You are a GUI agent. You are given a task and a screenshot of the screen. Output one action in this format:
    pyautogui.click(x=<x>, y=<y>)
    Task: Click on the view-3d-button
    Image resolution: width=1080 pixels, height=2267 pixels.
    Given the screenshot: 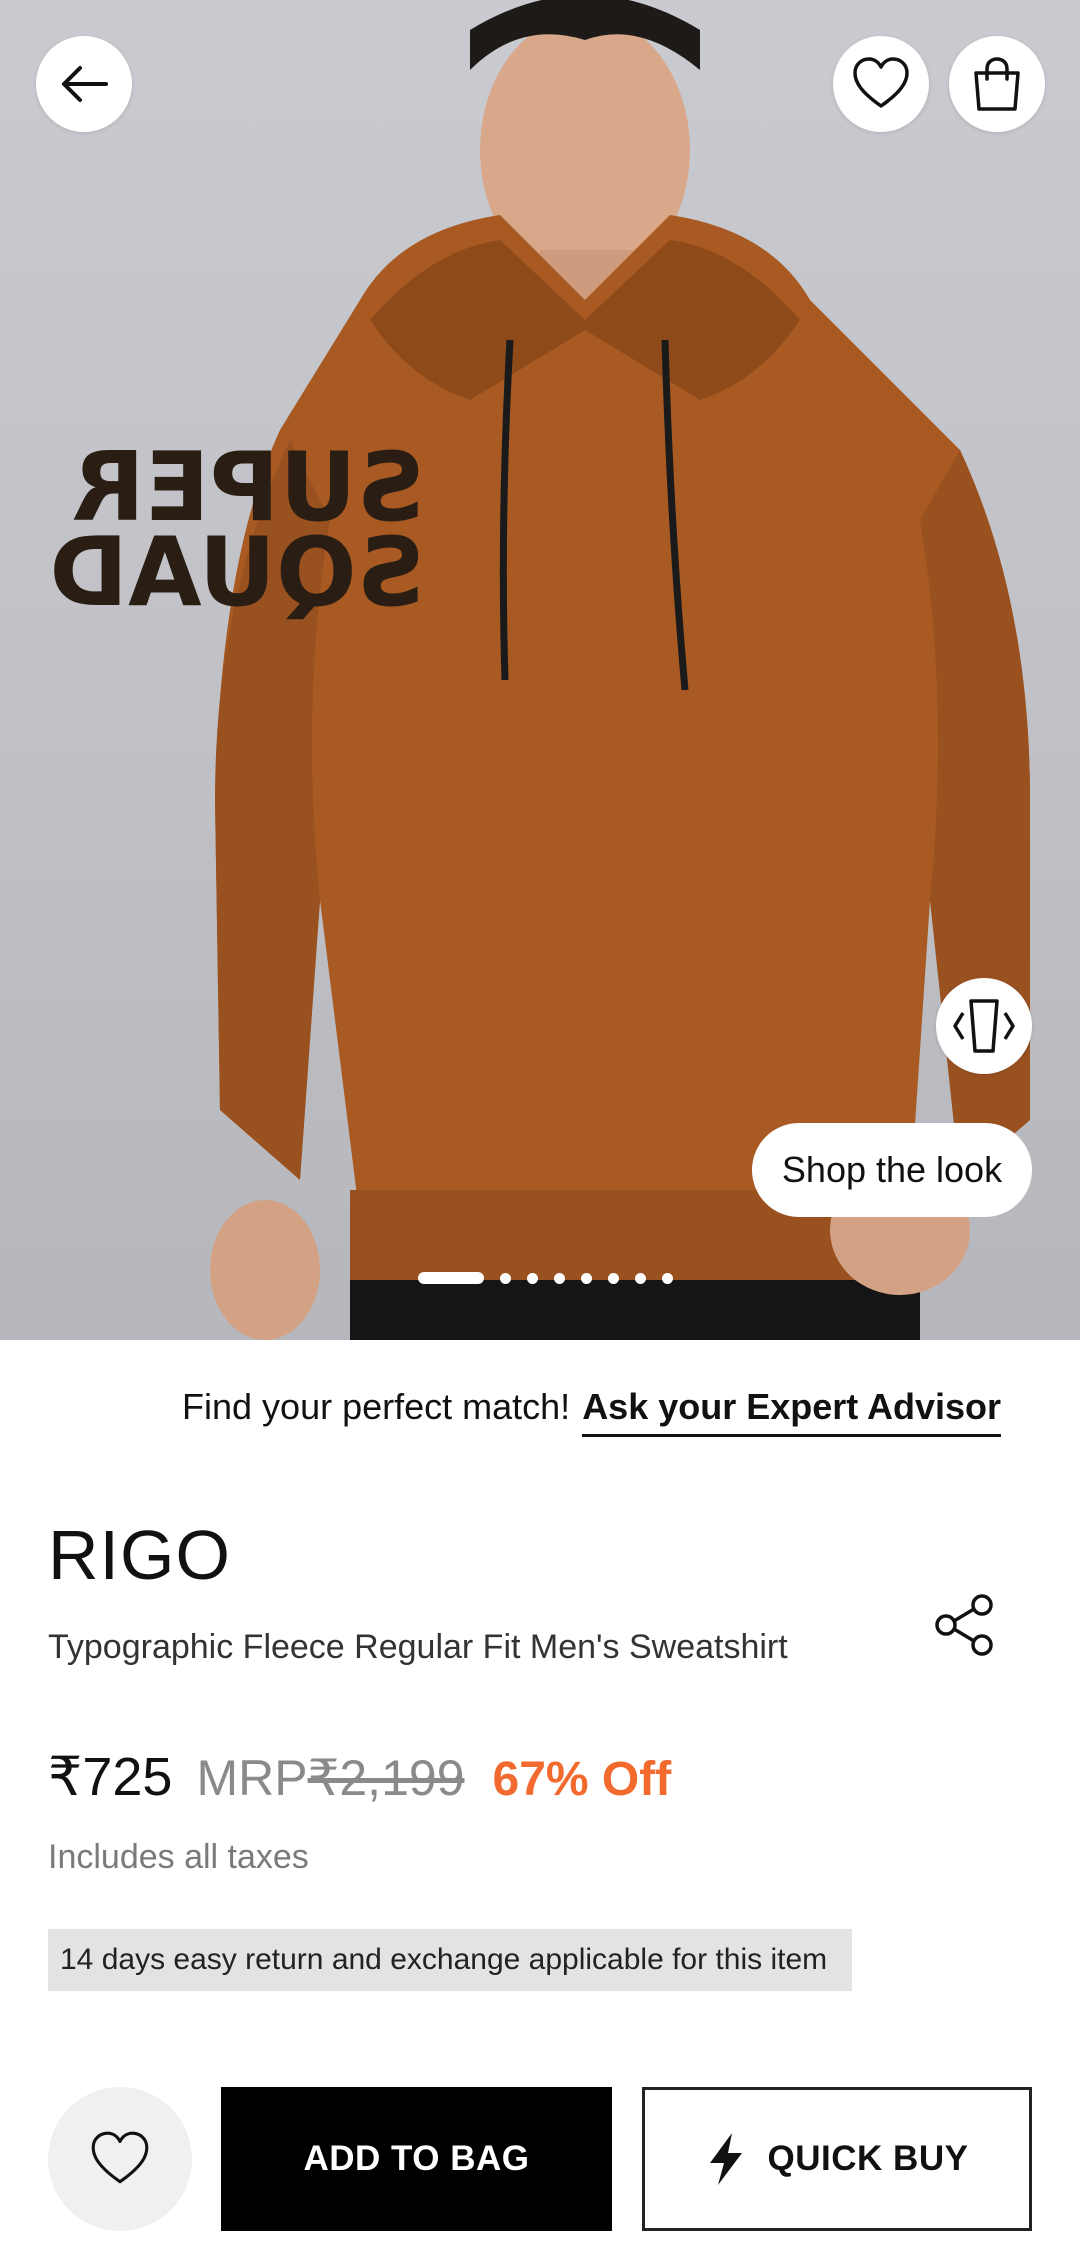 What is the action you would take?
    pyautogui.click(x=984, y=1026)
    